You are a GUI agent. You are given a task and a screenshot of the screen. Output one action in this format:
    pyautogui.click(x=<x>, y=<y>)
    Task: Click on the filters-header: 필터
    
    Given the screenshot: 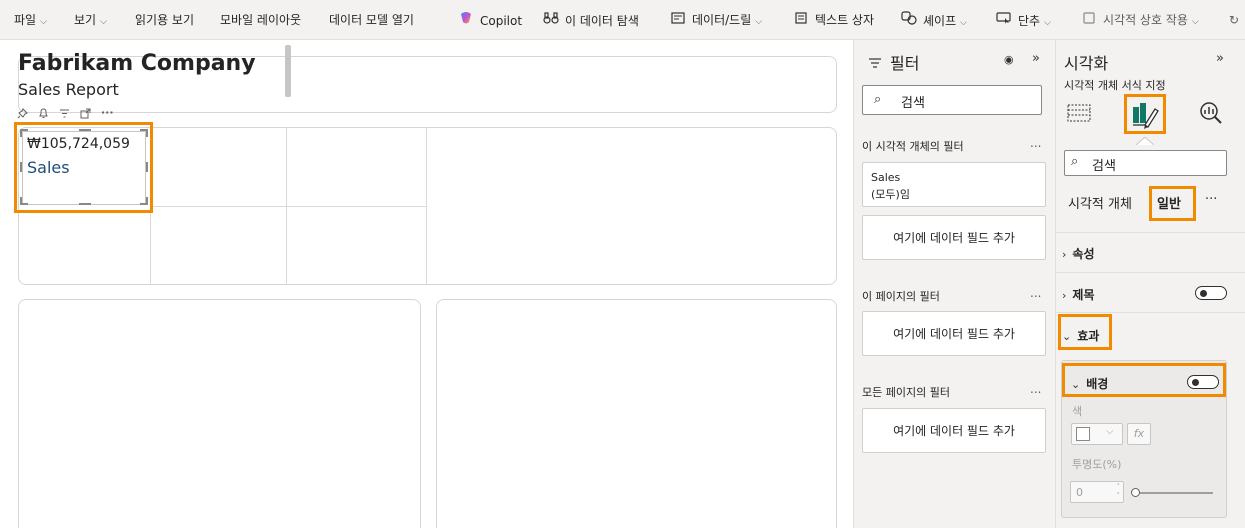 What is the action you would take?
    pyautogui.click(x=893, y=62)
    